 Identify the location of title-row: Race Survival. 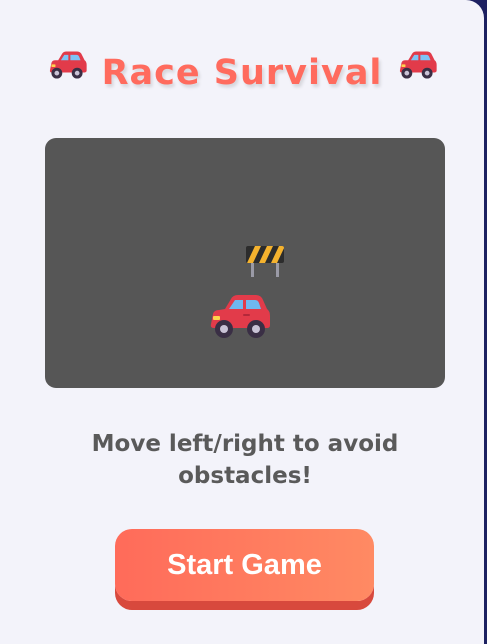
(242, 71).